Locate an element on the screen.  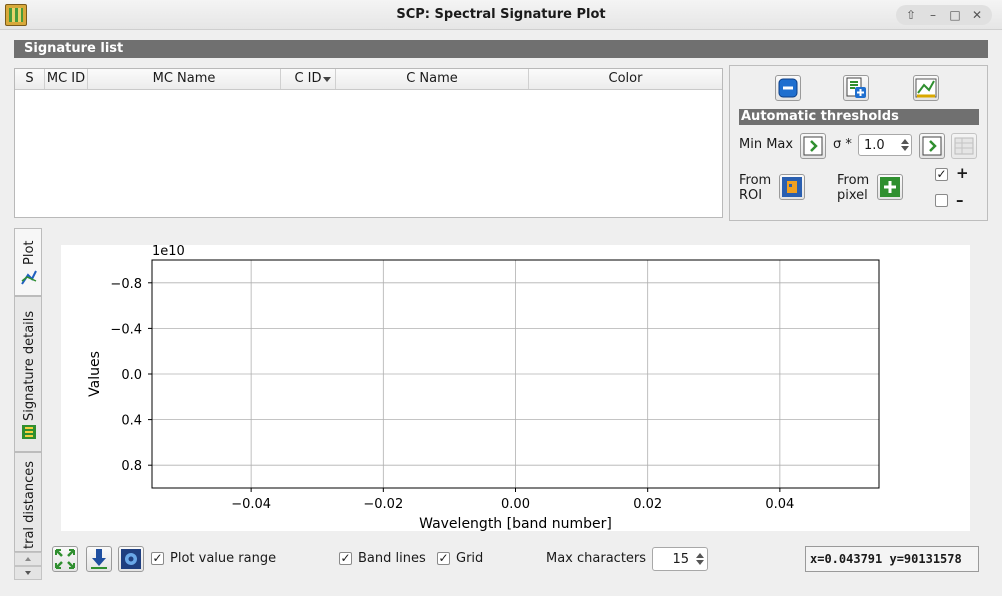
remove-signature-button is located at coordinates (788, 88).